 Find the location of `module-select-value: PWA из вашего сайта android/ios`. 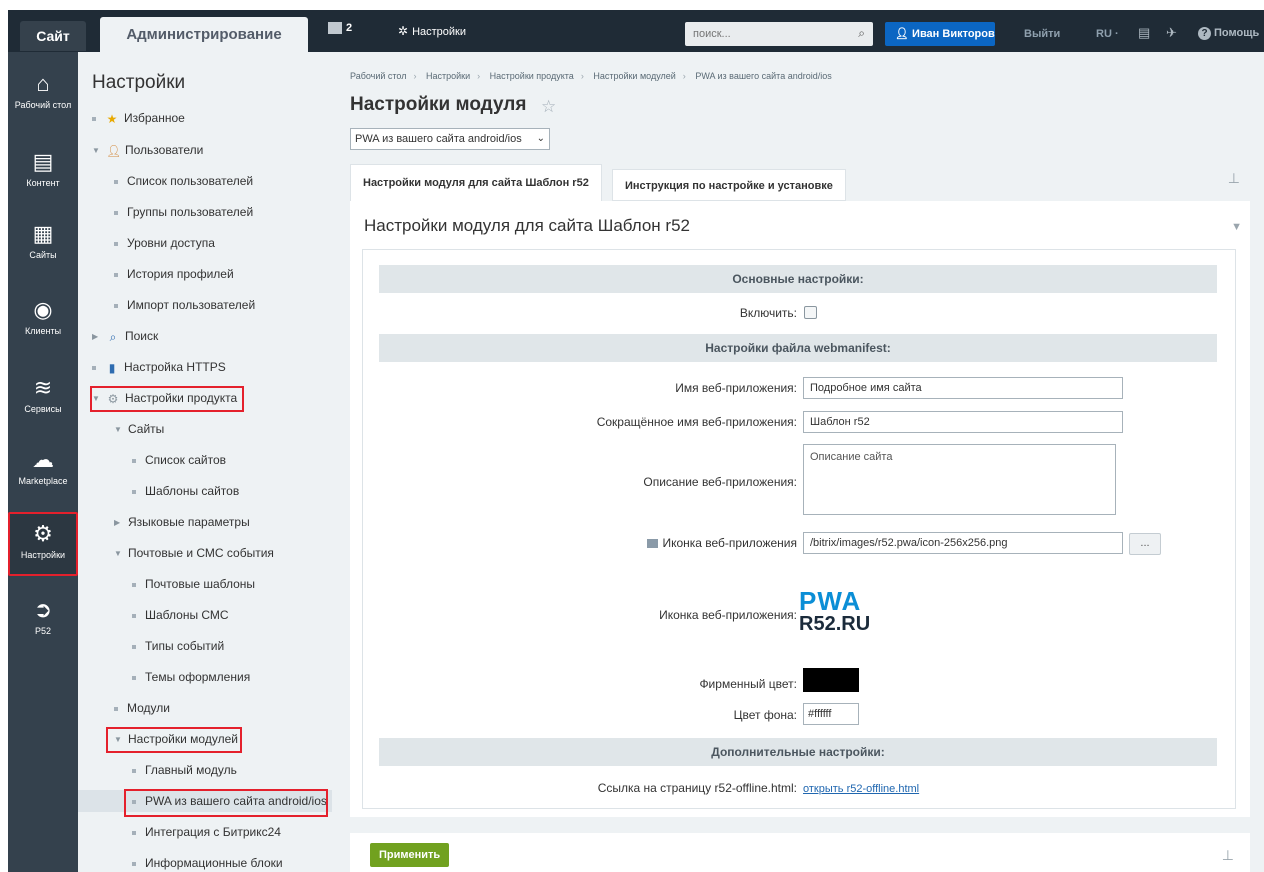

module-select-value: PWA из вашего сайта android/ios is located at coordinates (438, 139).